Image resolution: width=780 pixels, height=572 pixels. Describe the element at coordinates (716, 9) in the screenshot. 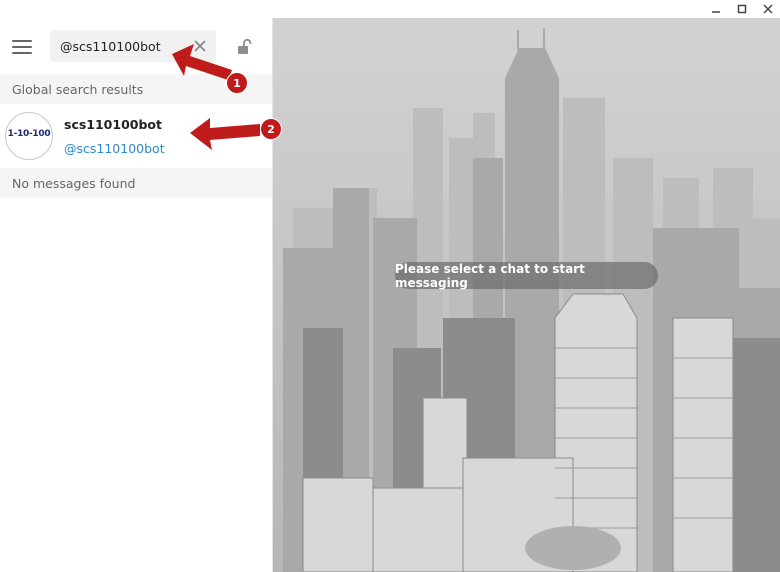

I see `minimize-icon` at that location.